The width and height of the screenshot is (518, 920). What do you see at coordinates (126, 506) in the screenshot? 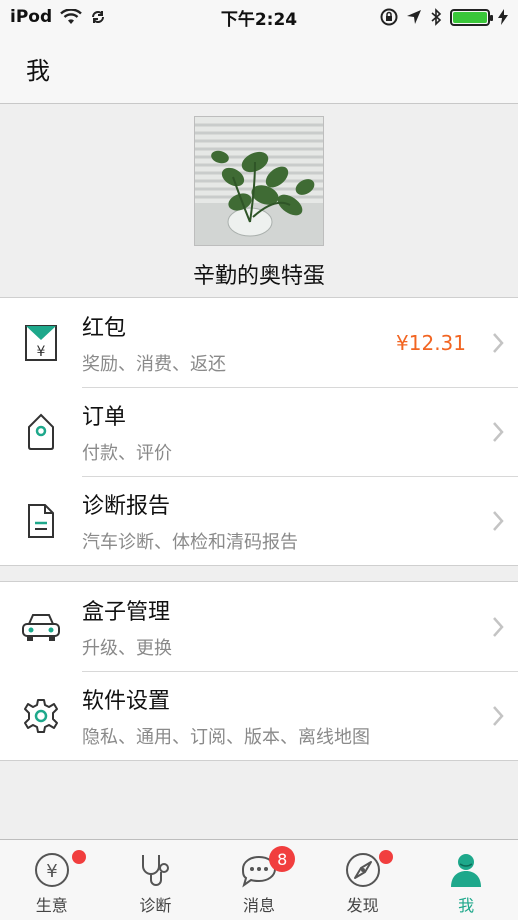
I see `menu-item-title: 诊断报告` at bounding box center [126, 506].